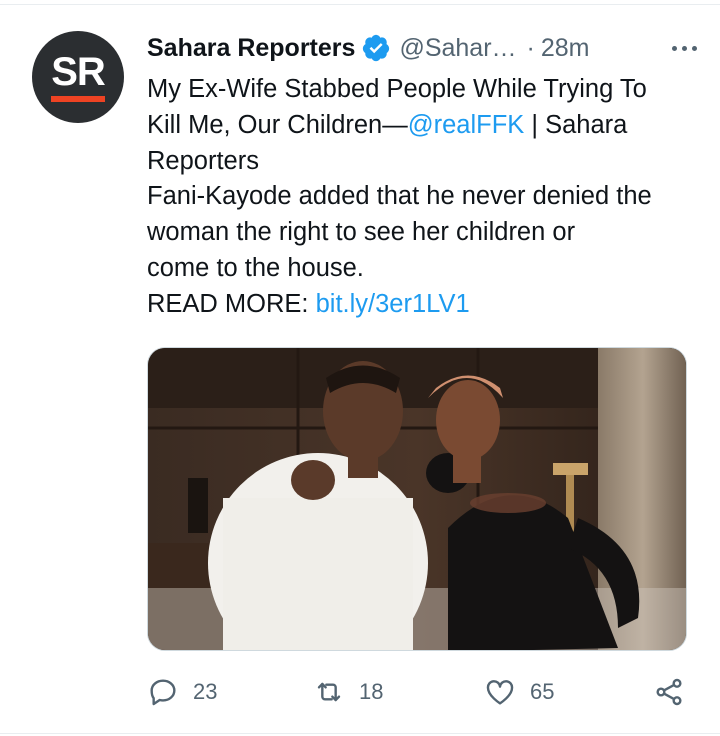  Describe the element at coordinates (393, 304) in the screenshot. I see `short-link: bit.ly/3er1LV1` at that location.